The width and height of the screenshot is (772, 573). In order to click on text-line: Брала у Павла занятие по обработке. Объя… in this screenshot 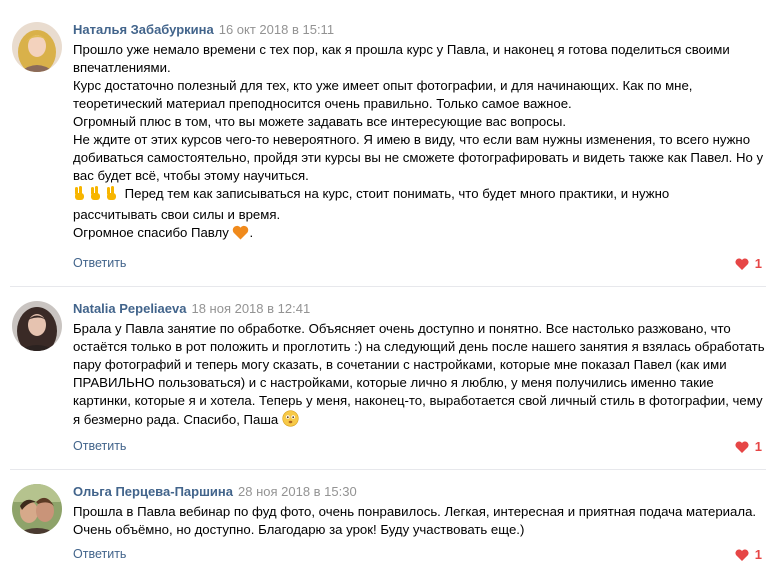, I will do `click(402, 328)`.